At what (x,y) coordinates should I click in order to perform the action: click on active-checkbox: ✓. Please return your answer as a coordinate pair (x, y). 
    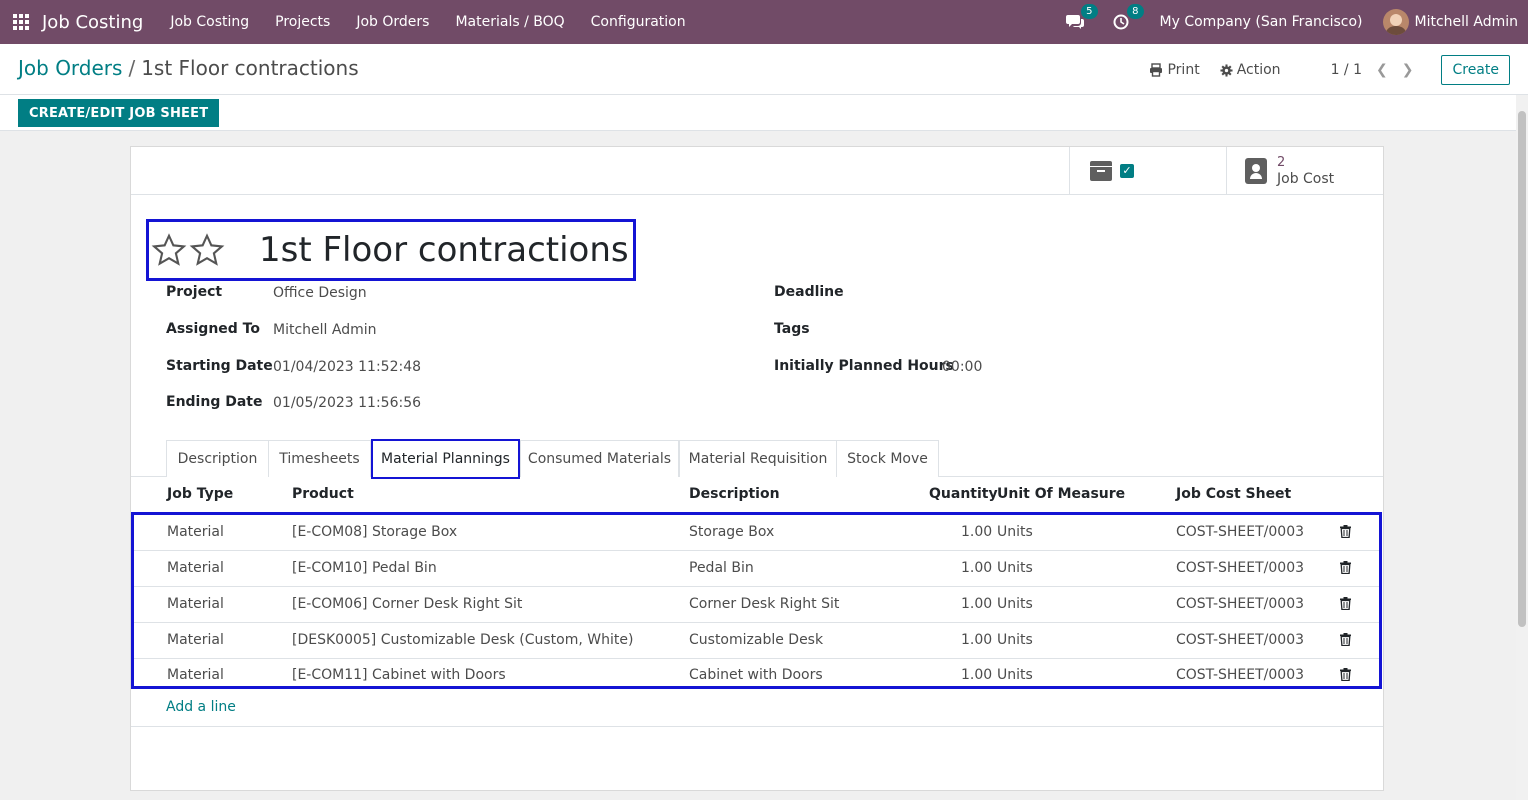
    Looking at the image, I should click on (1127, 171).